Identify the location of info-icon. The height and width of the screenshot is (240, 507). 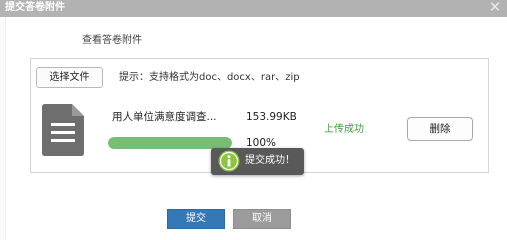
(229, 161).